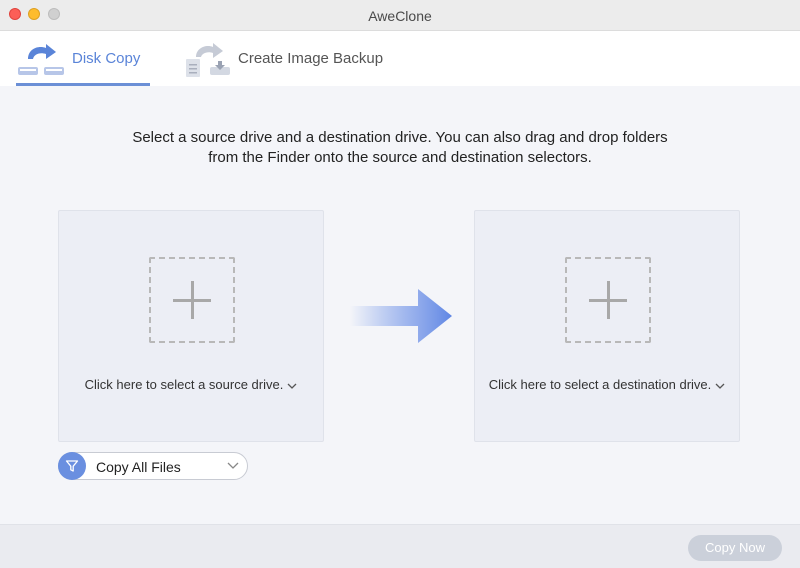 The width and height of the screenshot is (800, 568). Describe the element at coordinates (401, 316) in the screenshot. I see `arrow-right-icon` at that location.